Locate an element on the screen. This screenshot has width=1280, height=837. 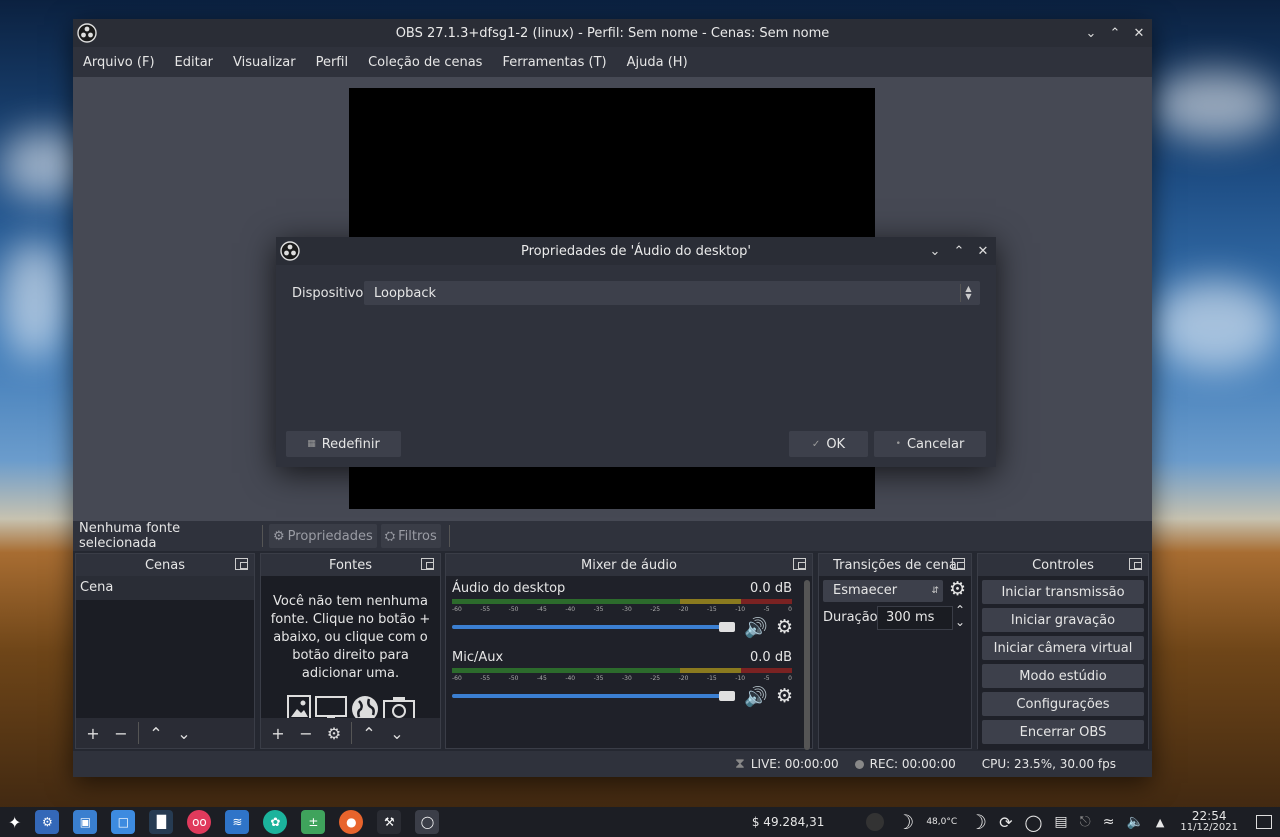
screenshot-app-icon: ✿ is located at coordinates (275, 822).